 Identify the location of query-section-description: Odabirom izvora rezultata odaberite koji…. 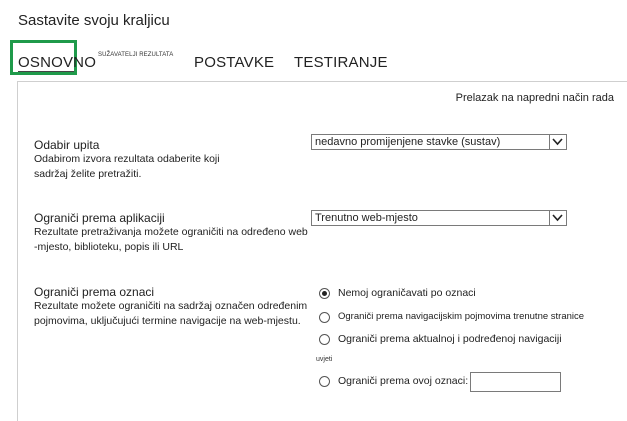
(127, 167).